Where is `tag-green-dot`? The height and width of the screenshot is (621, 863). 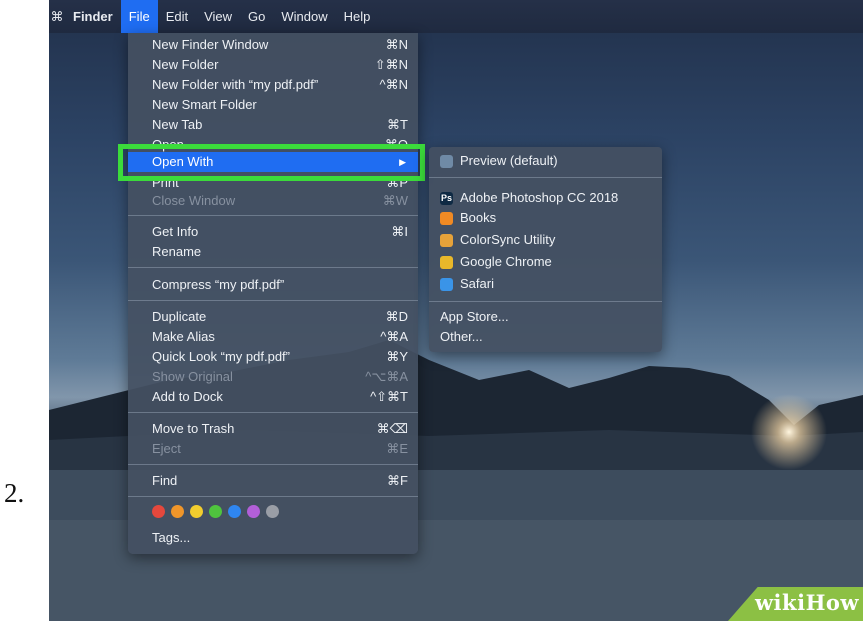
tag-green-dot is located at coordinates (215, 511).